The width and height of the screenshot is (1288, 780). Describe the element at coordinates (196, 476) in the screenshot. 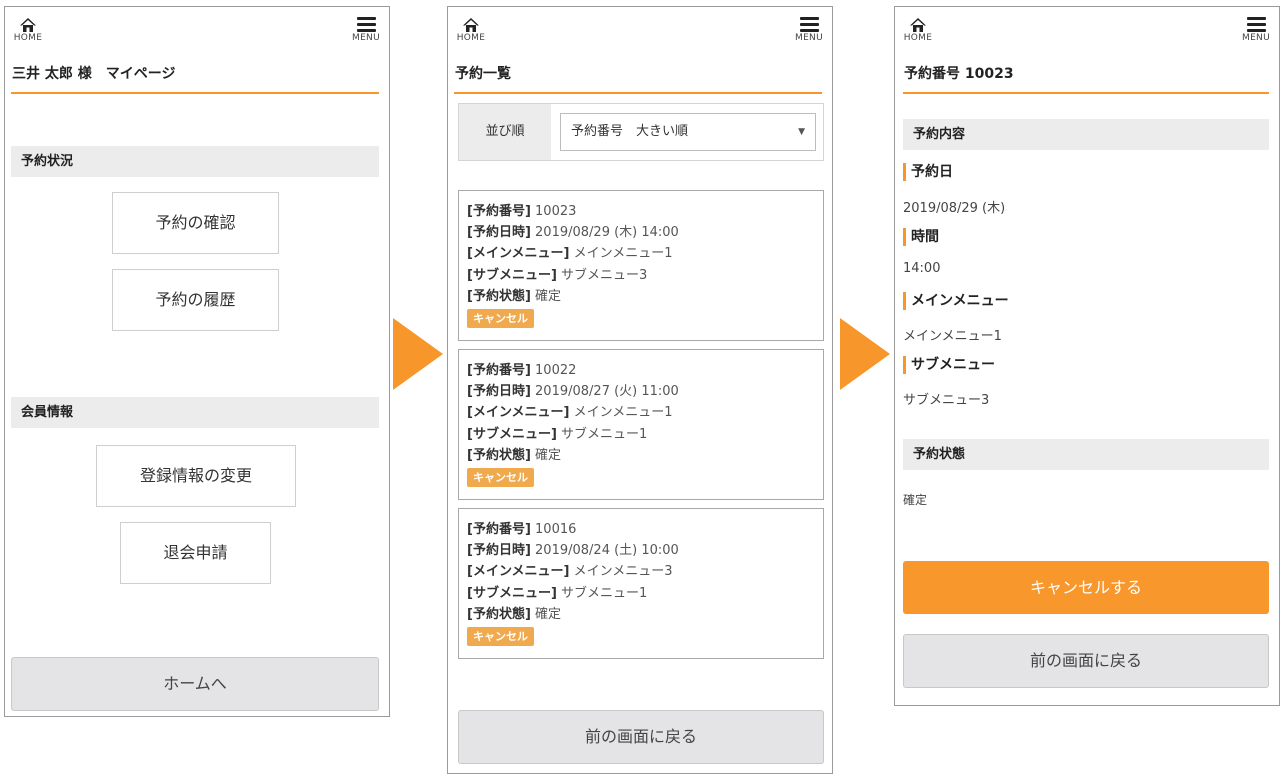

I see `change-registration-button: 登録情報の変更` at that location.